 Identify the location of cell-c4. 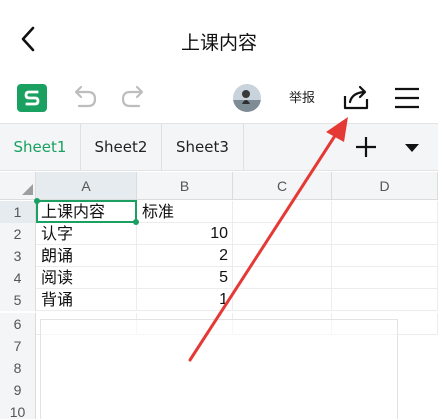
(282, 278).